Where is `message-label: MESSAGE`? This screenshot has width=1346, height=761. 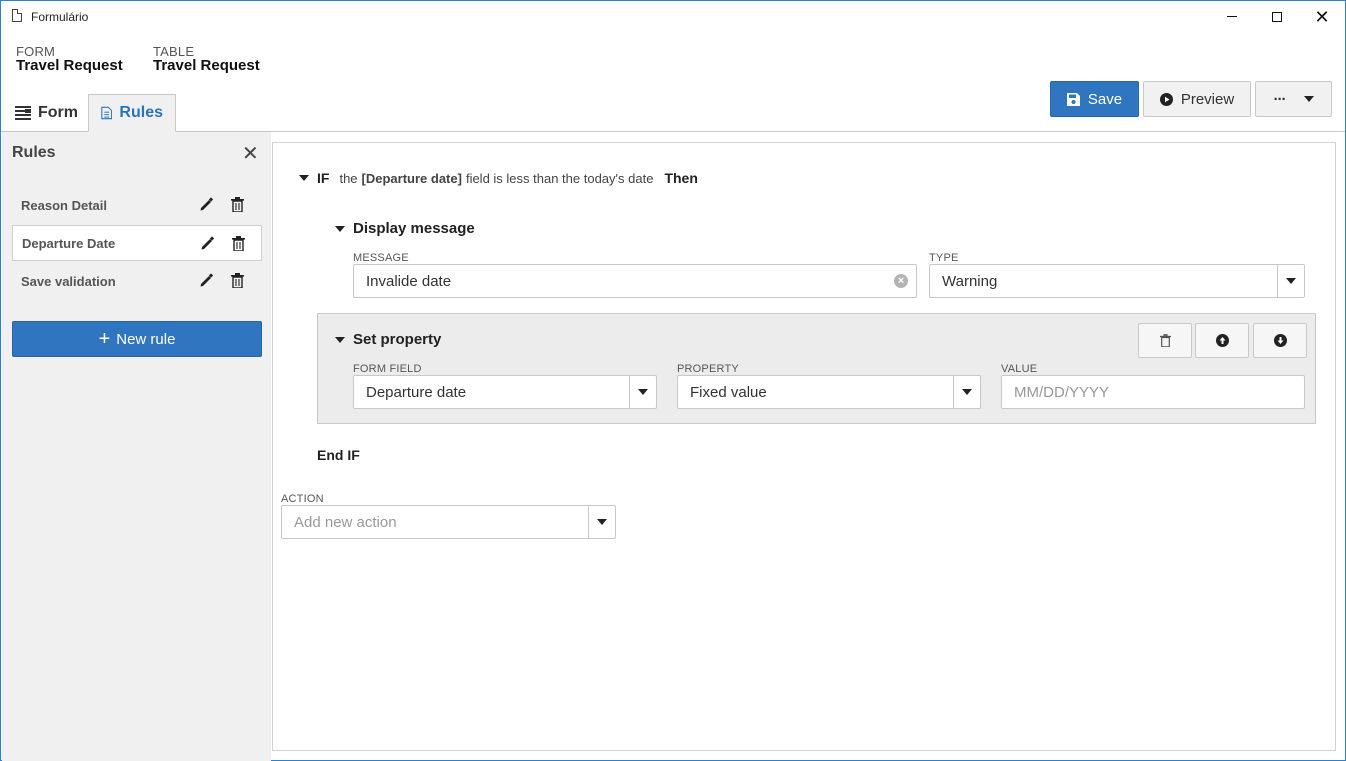
message-label: MESSAGE is located at coordinates (381, 258).